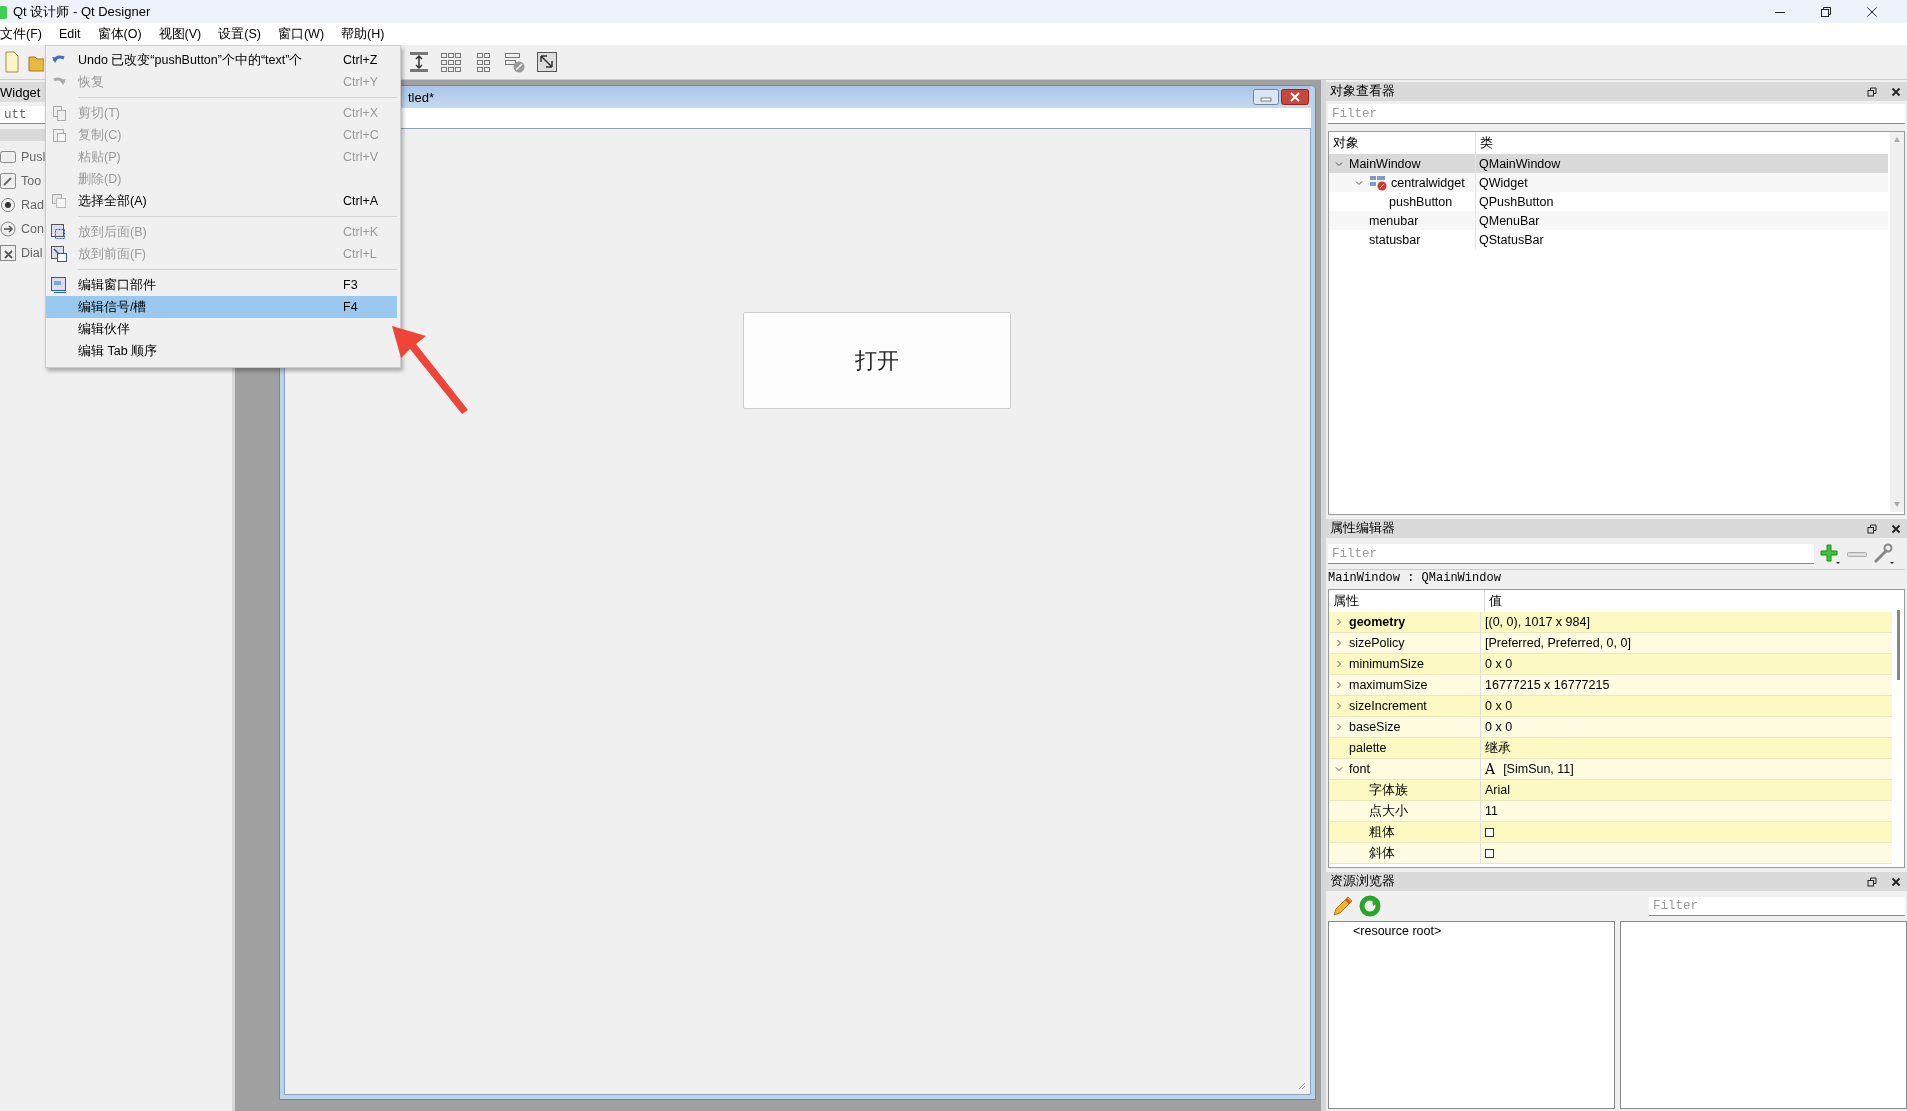 The image size is (1907, 1111). What do you see at coordinates (1497, 790) in the screenshot?
I see `property-value: Arial` at bounding box center [1497, 790].